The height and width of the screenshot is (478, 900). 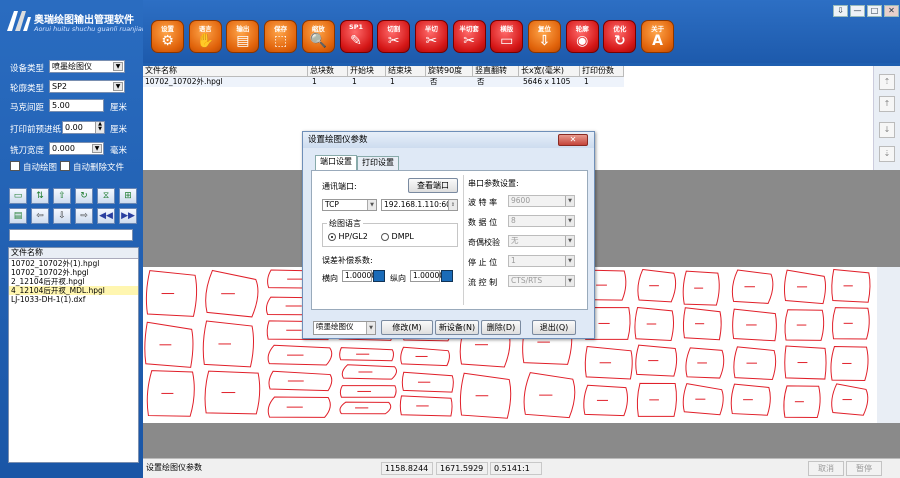 What do you see at coordinates (205, 36) in the screenshot?
I see `toolbar-button-1: 语言 ✋` at bounding box center [205, 36].